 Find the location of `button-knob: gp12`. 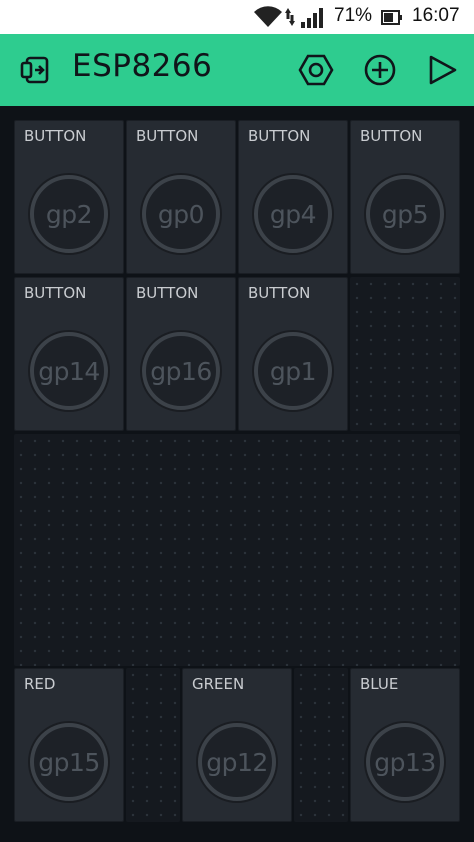

button-knob: gp12 is located at coordinates (237, 762).